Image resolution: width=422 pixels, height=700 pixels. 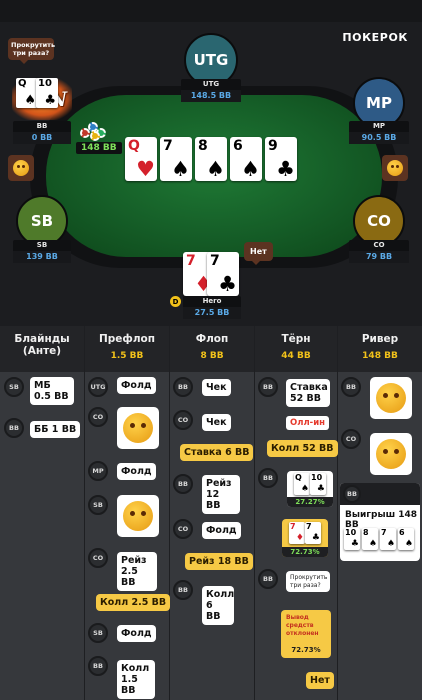 I want to click on pot-amount: 148 BB, so click(x=99, y=148).